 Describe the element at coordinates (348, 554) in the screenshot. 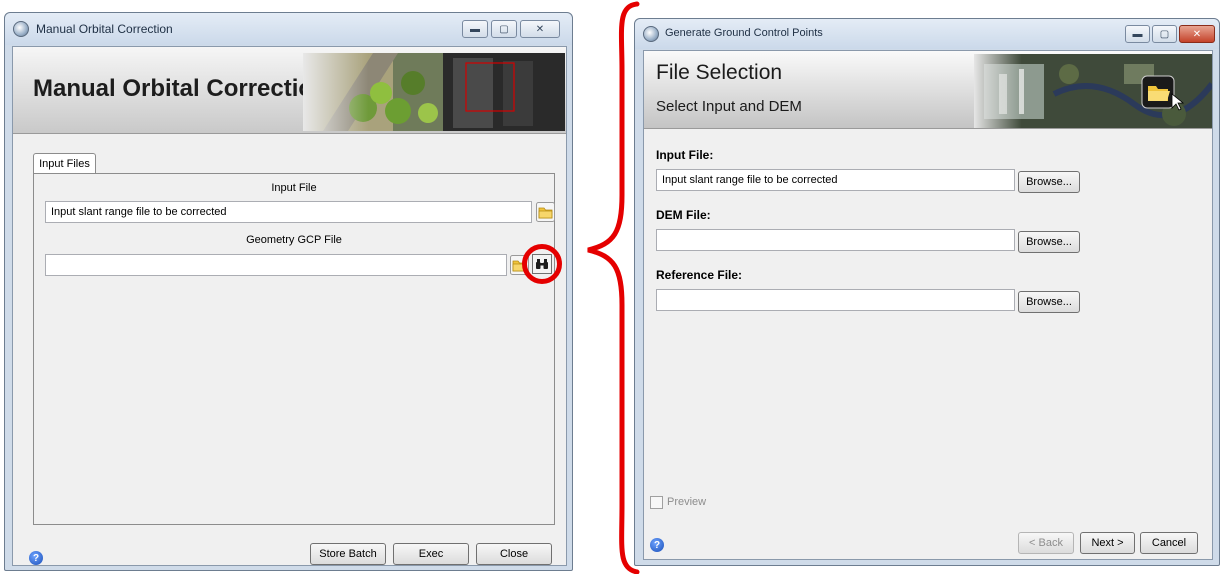

I see `store-batch-button: Store Batch` at that location.